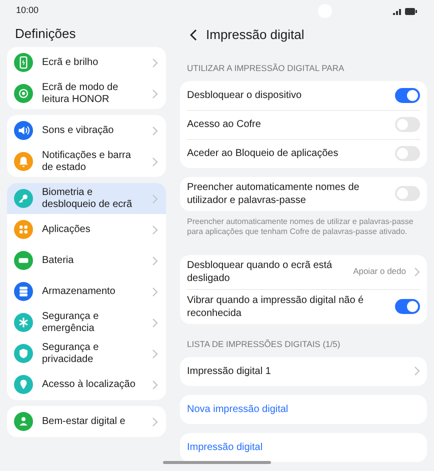  What do you see at coordinates (300, 226) in the screenshot?
I see `setting-note: Preencher automaticamente nomes de utilizar e palavras-passe para aplicações que tenham Cofre de palavras-passe ativado.` at bounding box center [300, 226].